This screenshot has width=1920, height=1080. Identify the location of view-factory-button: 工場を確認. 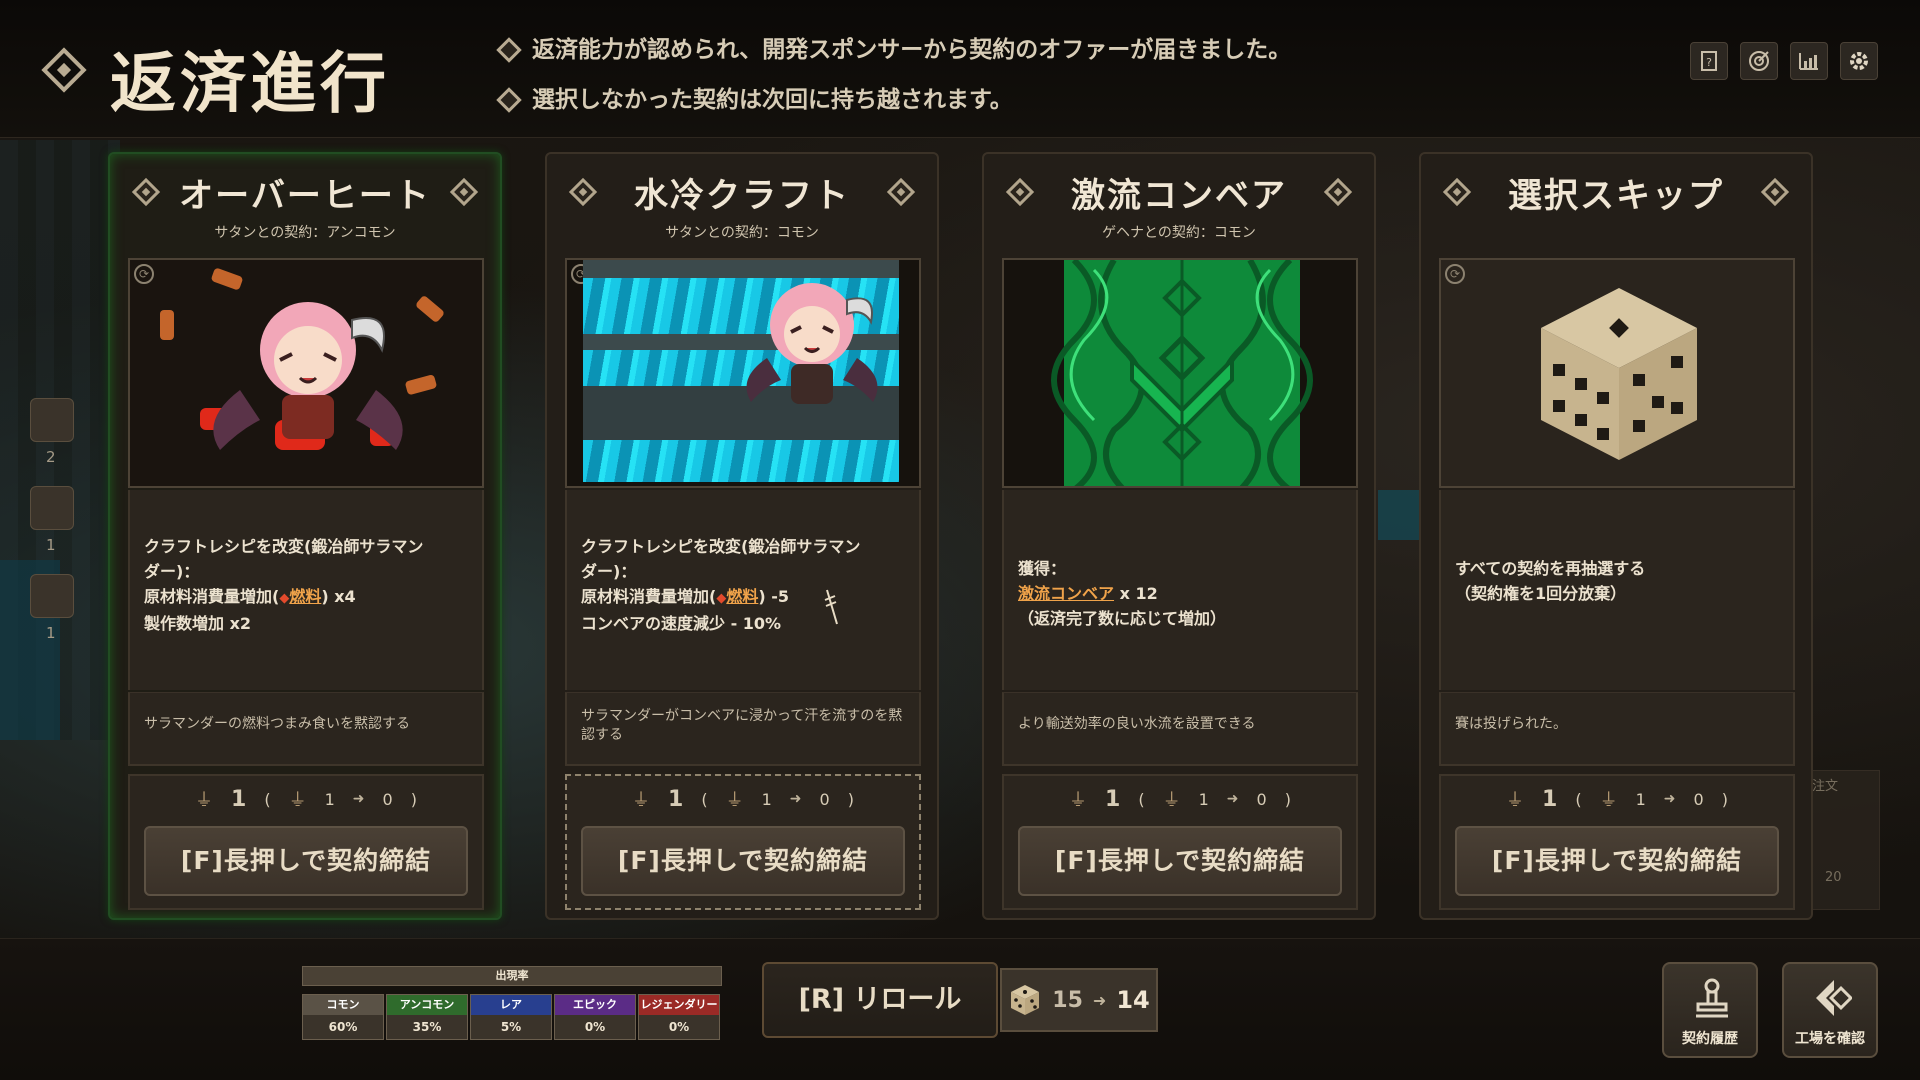
(1830, 1010).